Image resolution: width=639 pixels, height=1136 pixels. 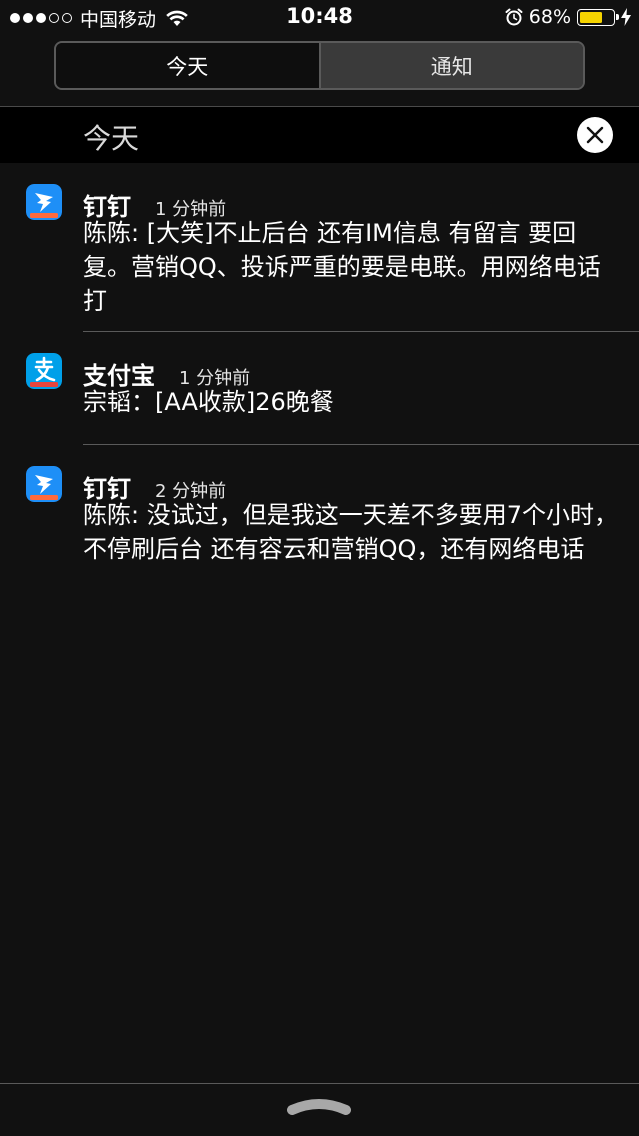 I want to click on close-icon, so click(x=595, y=135).